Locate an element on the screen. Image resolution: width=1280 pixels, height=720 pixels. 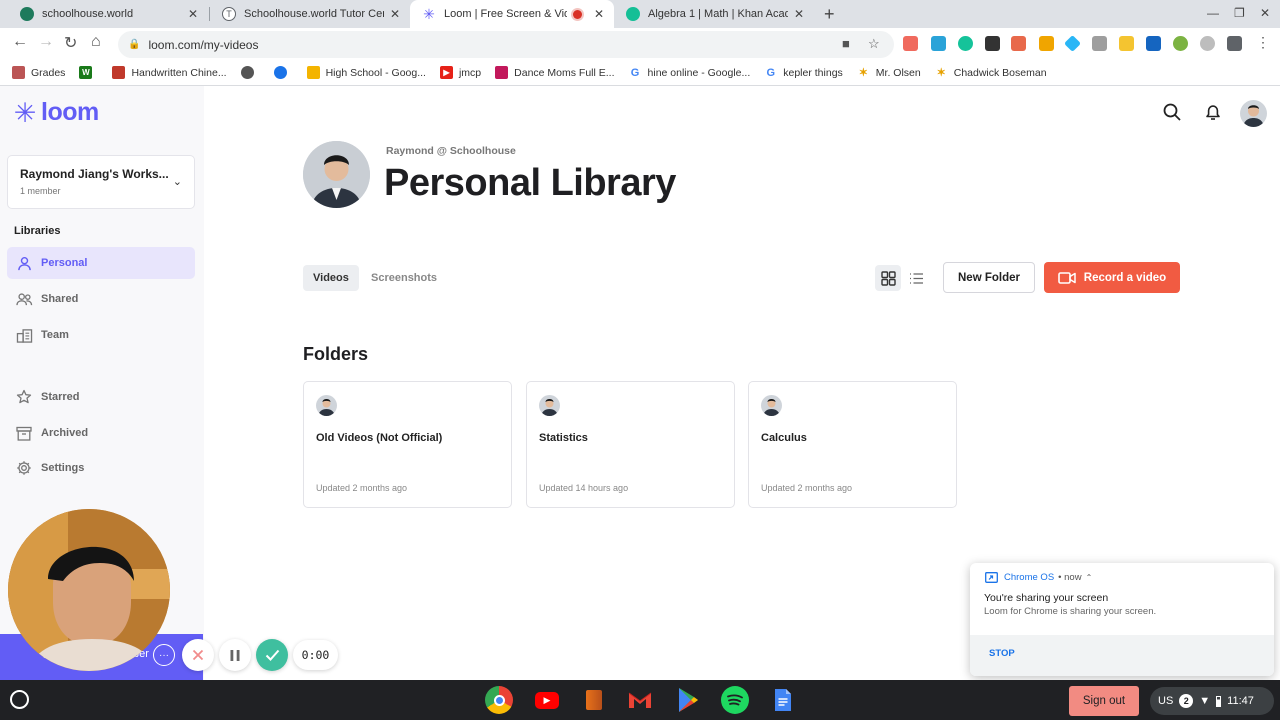
back-icon: ← is located at coordinates (20, 42).